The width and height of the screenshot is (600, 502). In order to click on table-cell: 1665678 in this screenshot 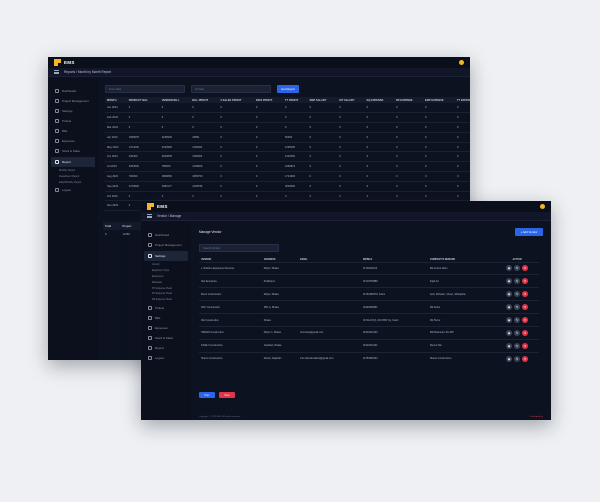, I will do `click(143, 137)`.